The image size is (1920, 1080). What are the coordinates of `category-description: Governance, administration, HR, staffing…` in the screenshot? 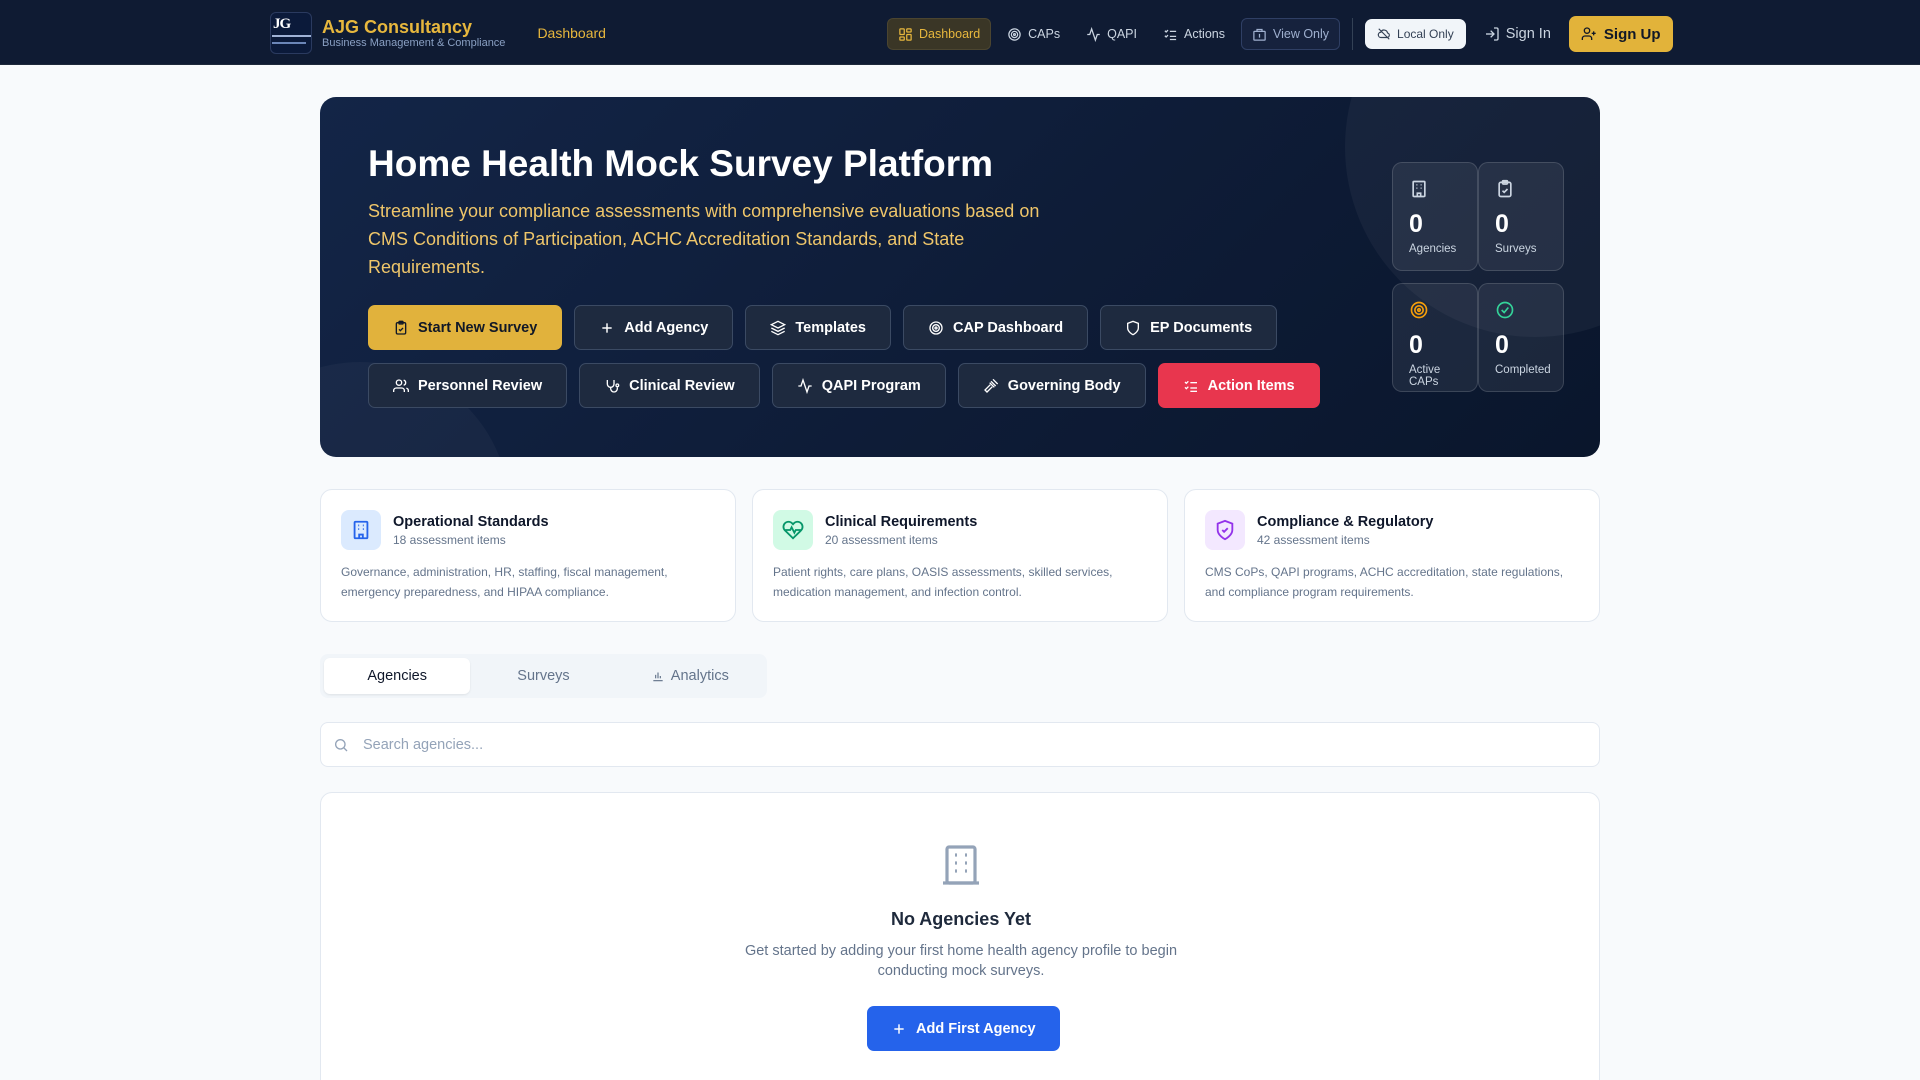 It's located at (504, 582).